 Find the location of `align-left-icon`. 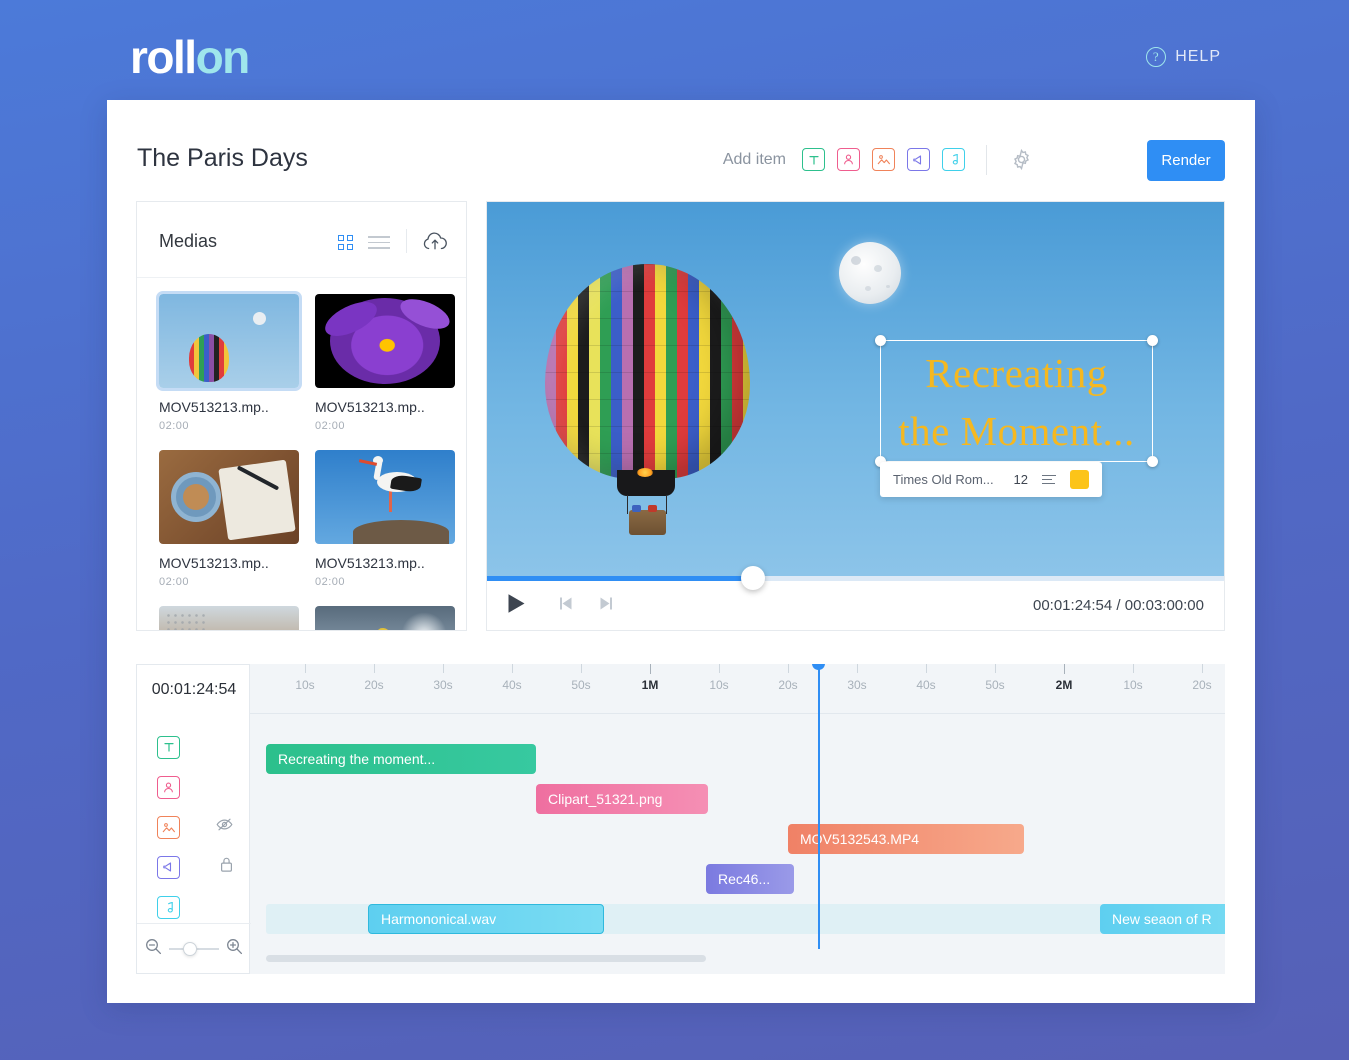

align-left-icon is located at coordinates (1049, 479).